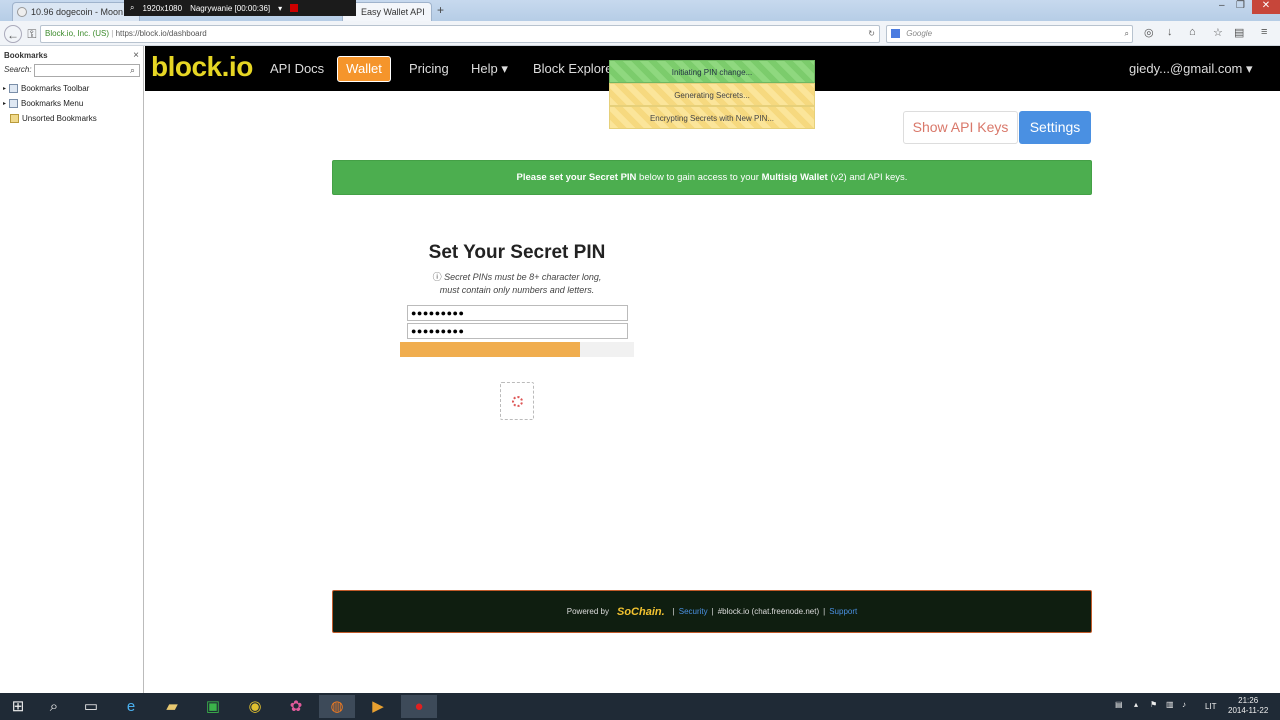 The image size is (1280, 720). What do you see at coordinates (517, 331) in the screenshot?
I see `pin-confirm-input: ●●●●●●●●●` at bounding box center [517, 331].